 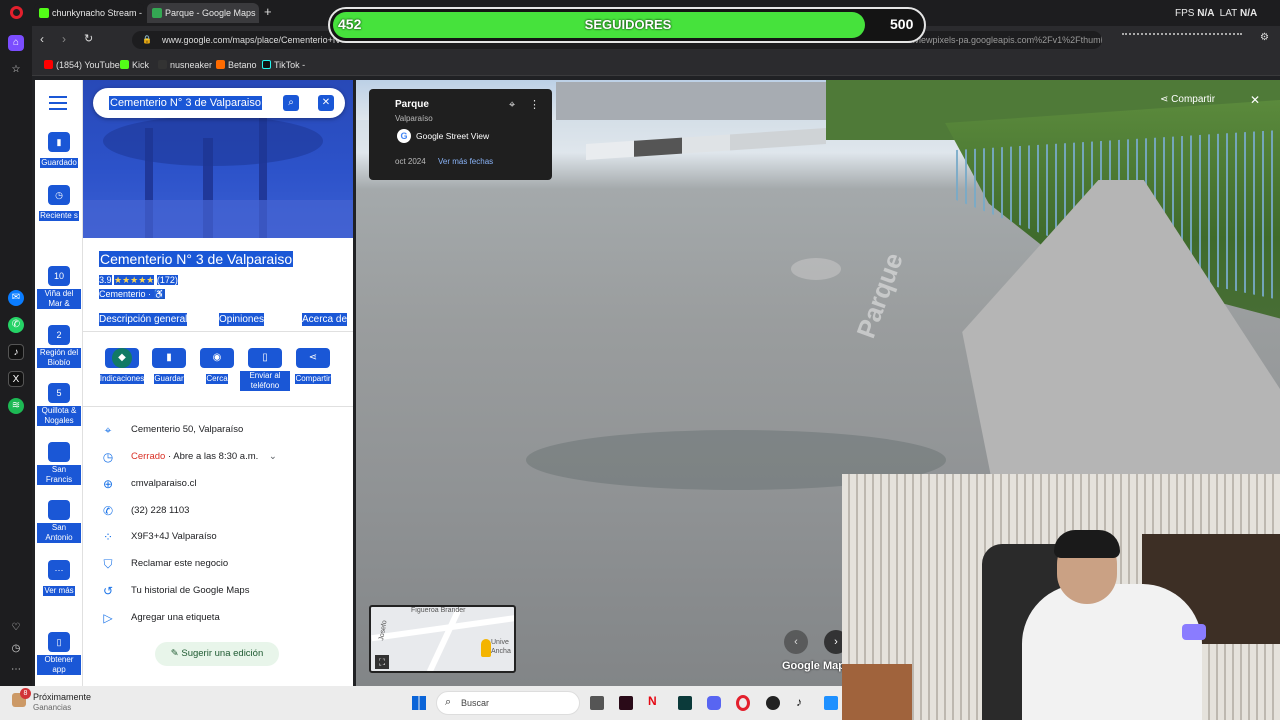 What do you see at coordinates (143, 319) in the screenshot?
I see `tab-overview: Descripción general` at bounding box center [143, 319].